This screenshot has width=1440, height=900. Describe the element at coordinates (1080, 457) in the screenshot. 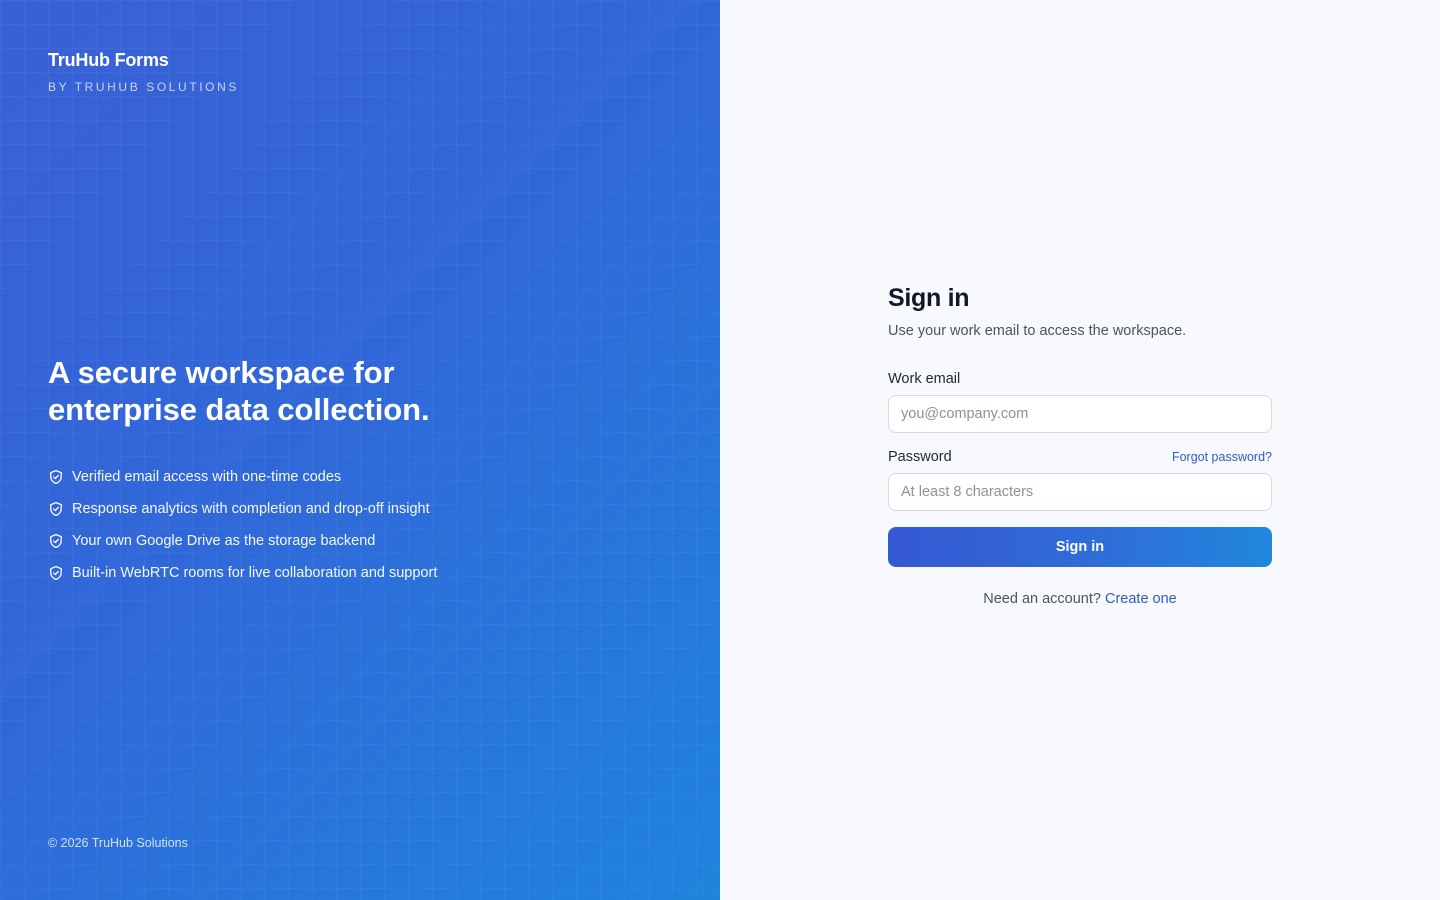

I see `password-label-row: Password Forgot password?` at that location.